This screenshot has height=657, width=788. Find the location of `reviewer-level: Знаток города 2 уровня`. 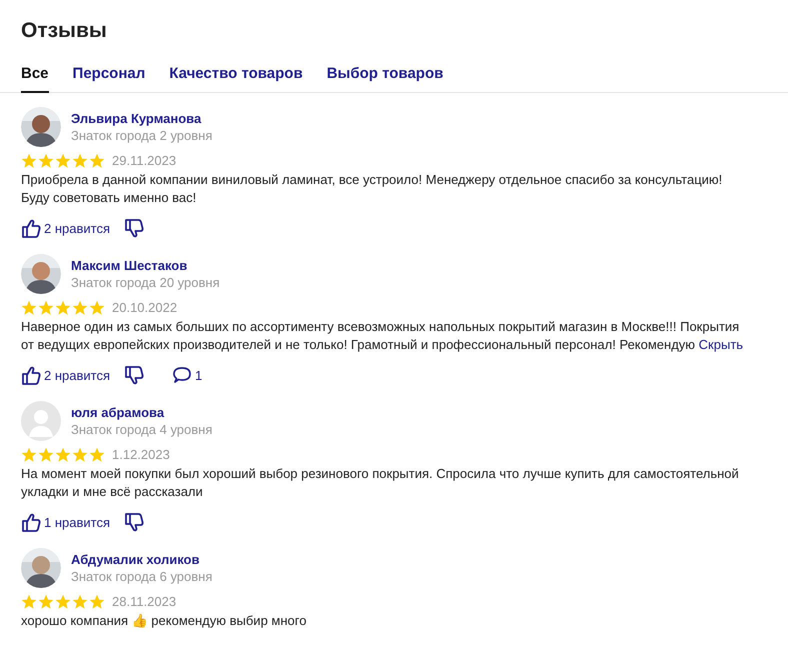

reviewer-level: Знаток города 2 уровня is located at coordinates (141, 135).